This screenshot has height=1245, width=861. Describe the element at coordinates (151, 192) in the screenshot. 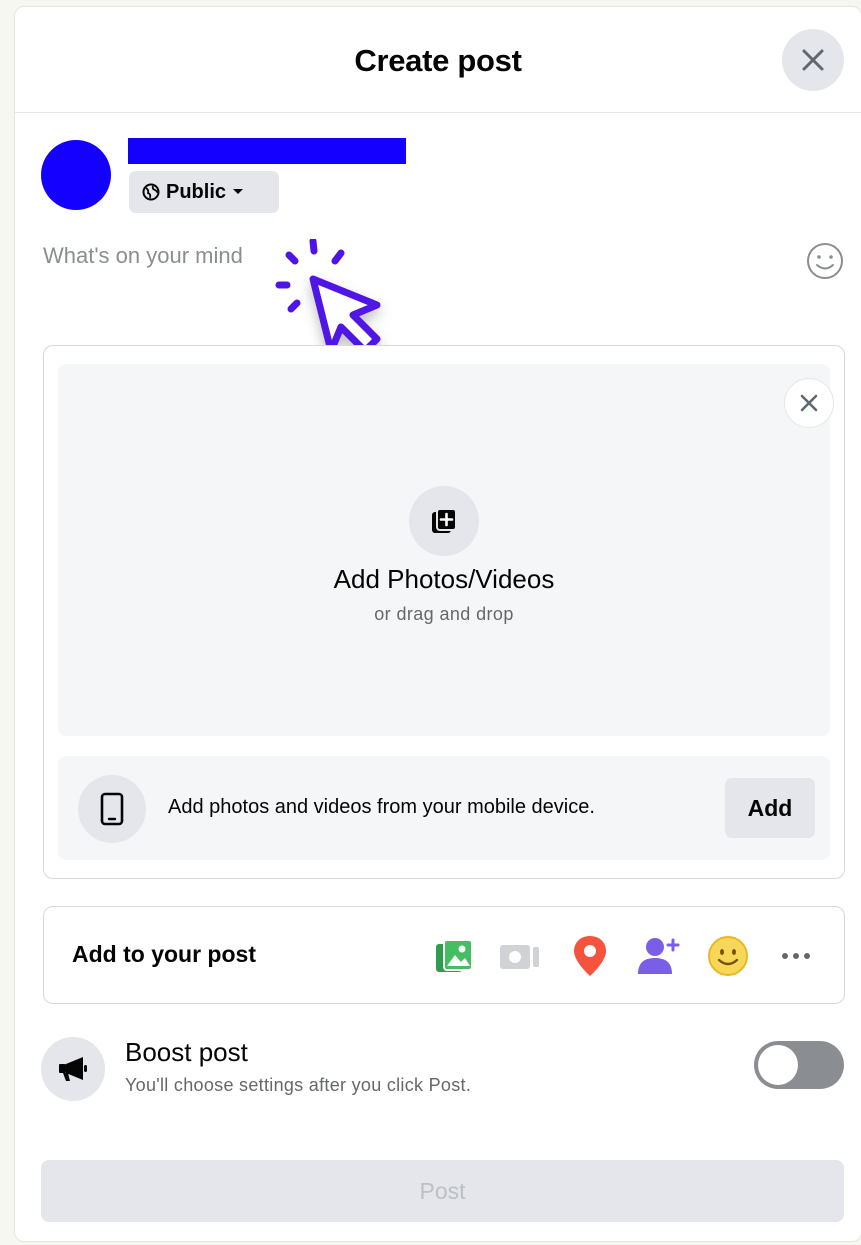

I see `globe-icon` at that location.